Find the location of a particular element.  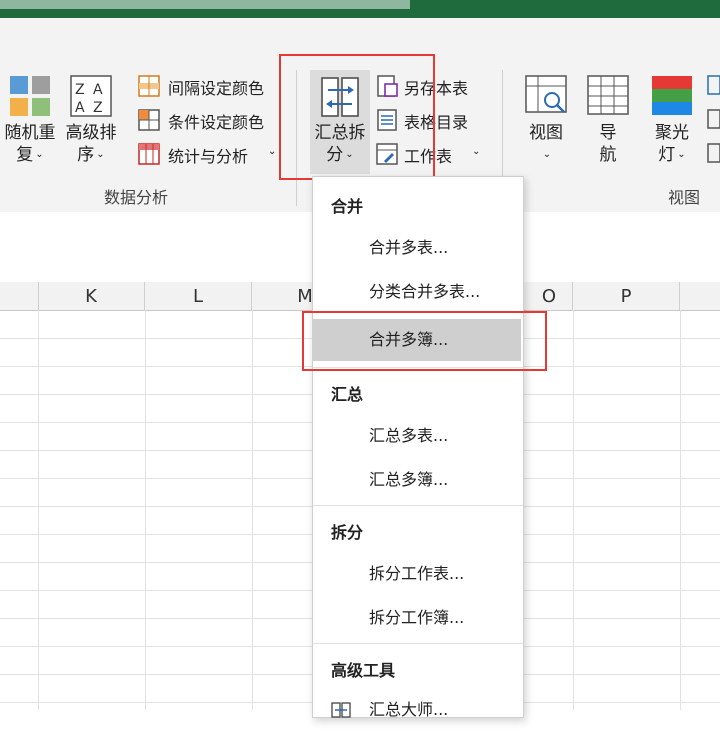

view-group-label: 视图 is located at coordinates (684, 197).